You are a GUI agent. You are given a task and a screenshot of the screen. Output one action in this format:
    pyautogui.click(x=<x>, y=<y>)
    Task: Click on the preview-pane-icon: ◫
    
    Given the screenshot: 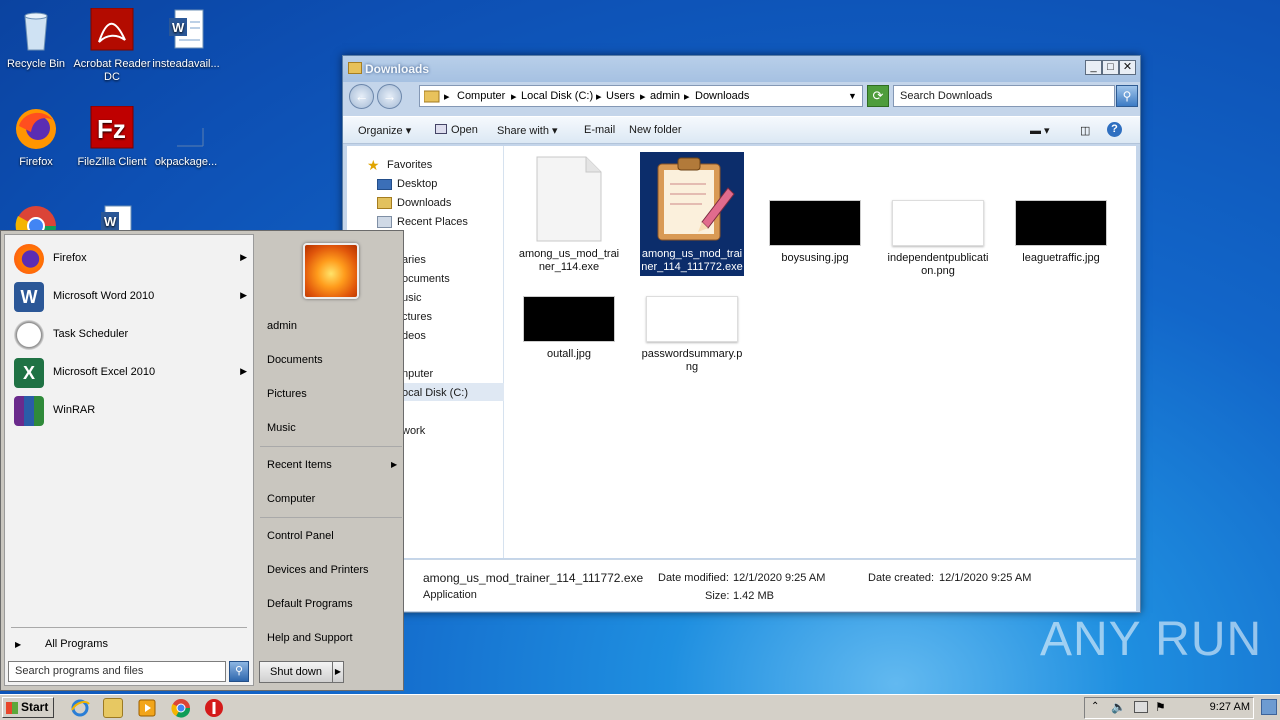 What is the action you would take?
    pyautogui.click(x=1085, y=130)
    